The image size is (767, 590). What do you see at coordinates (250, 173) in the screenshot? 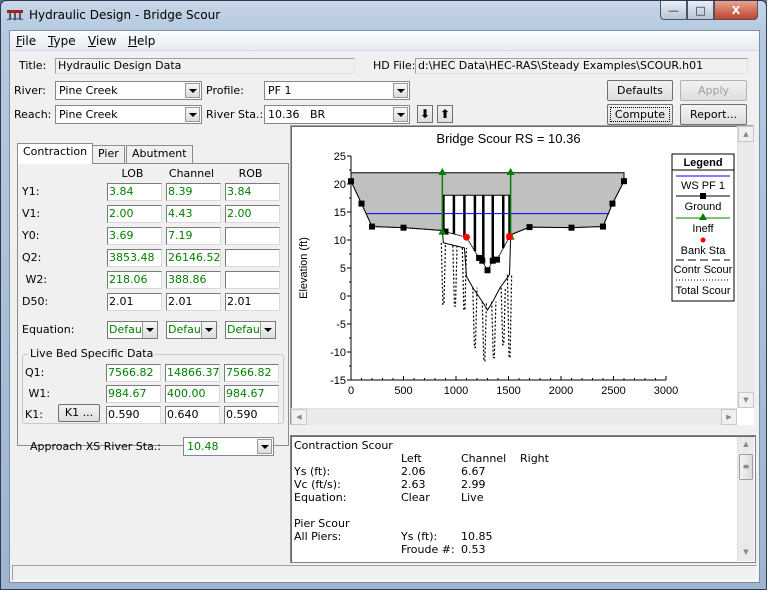
I see `col-header-rob: ROB` at bounding box center [250, 173].